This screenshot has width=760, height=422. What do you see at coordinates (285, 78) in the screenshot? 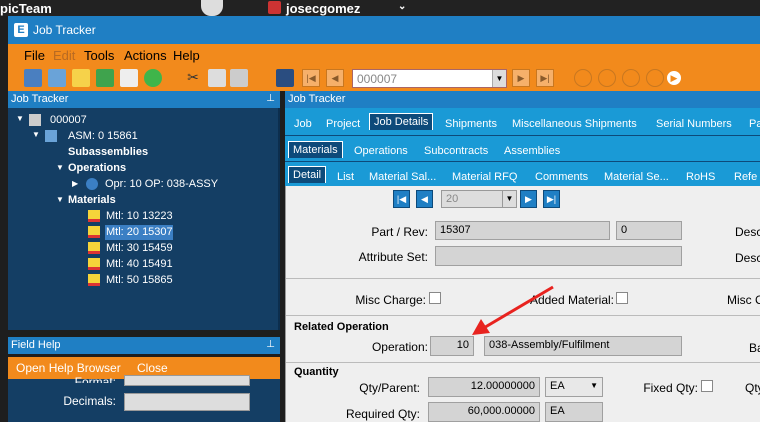
I see `binoculars-icon` at bounding box center [285, 78].